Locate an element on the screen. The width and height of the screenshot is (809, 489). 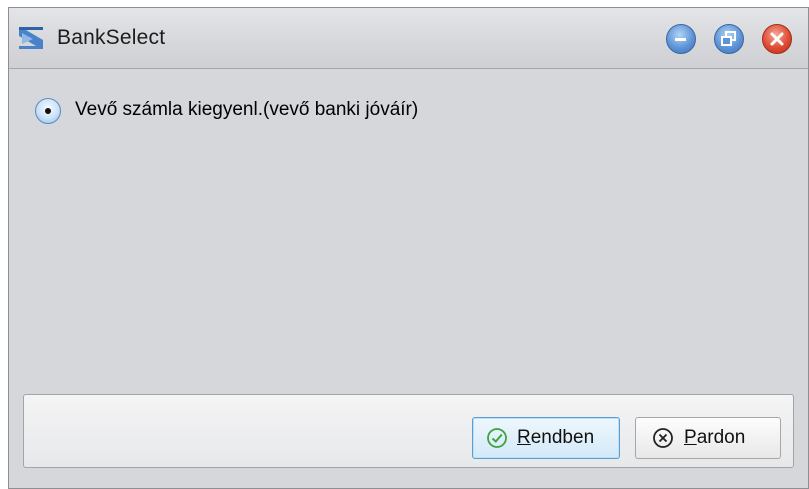
close-button is located at coordinates (777, 39).